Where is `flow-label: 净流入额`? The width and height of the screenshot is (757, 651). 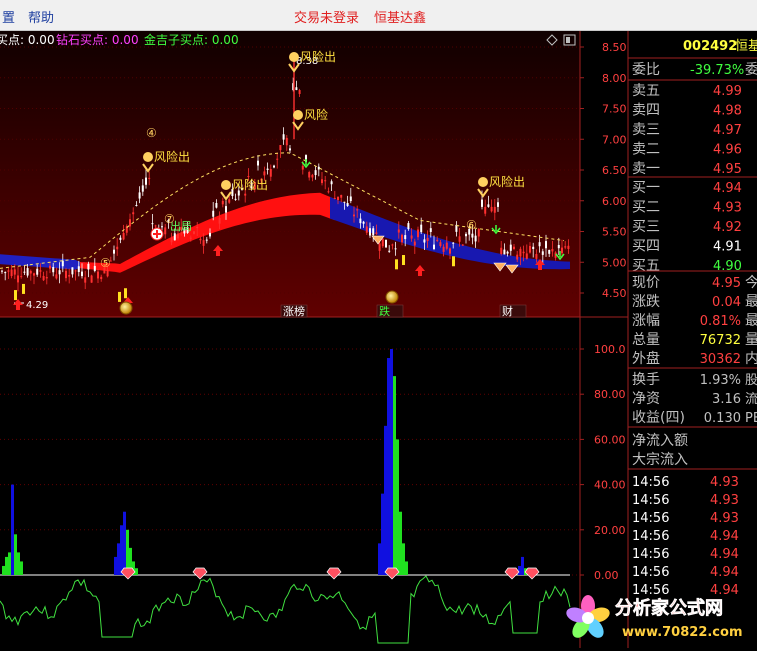 flow-label: 净流入额 is located at coordinates (660, 441).